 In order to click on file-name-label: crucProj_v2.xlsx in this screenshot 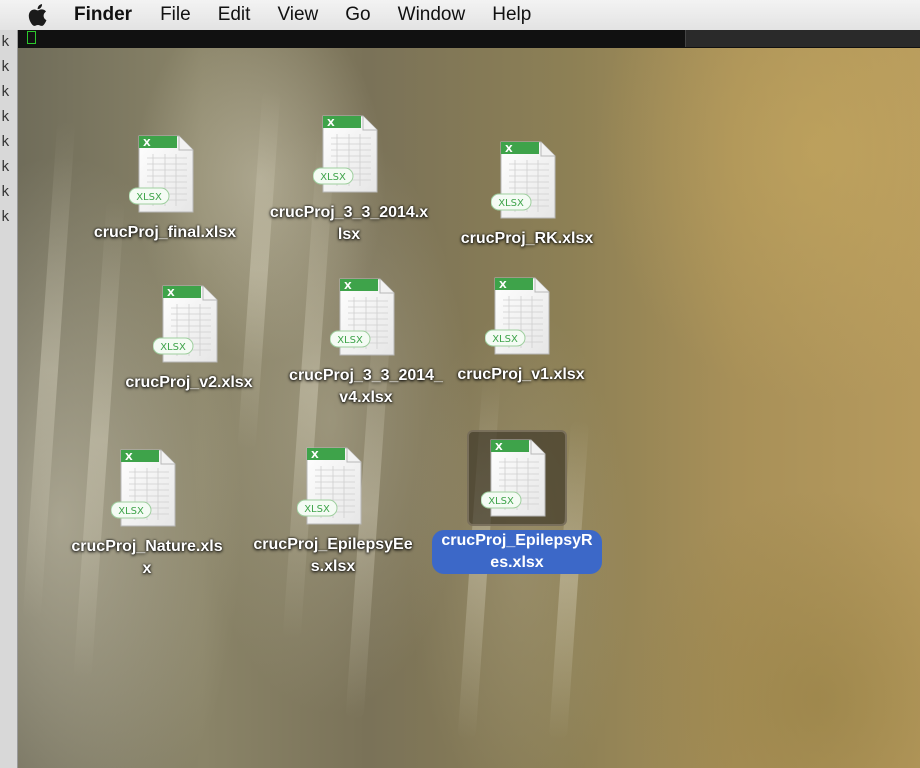, I will do `click(189, 382)`.